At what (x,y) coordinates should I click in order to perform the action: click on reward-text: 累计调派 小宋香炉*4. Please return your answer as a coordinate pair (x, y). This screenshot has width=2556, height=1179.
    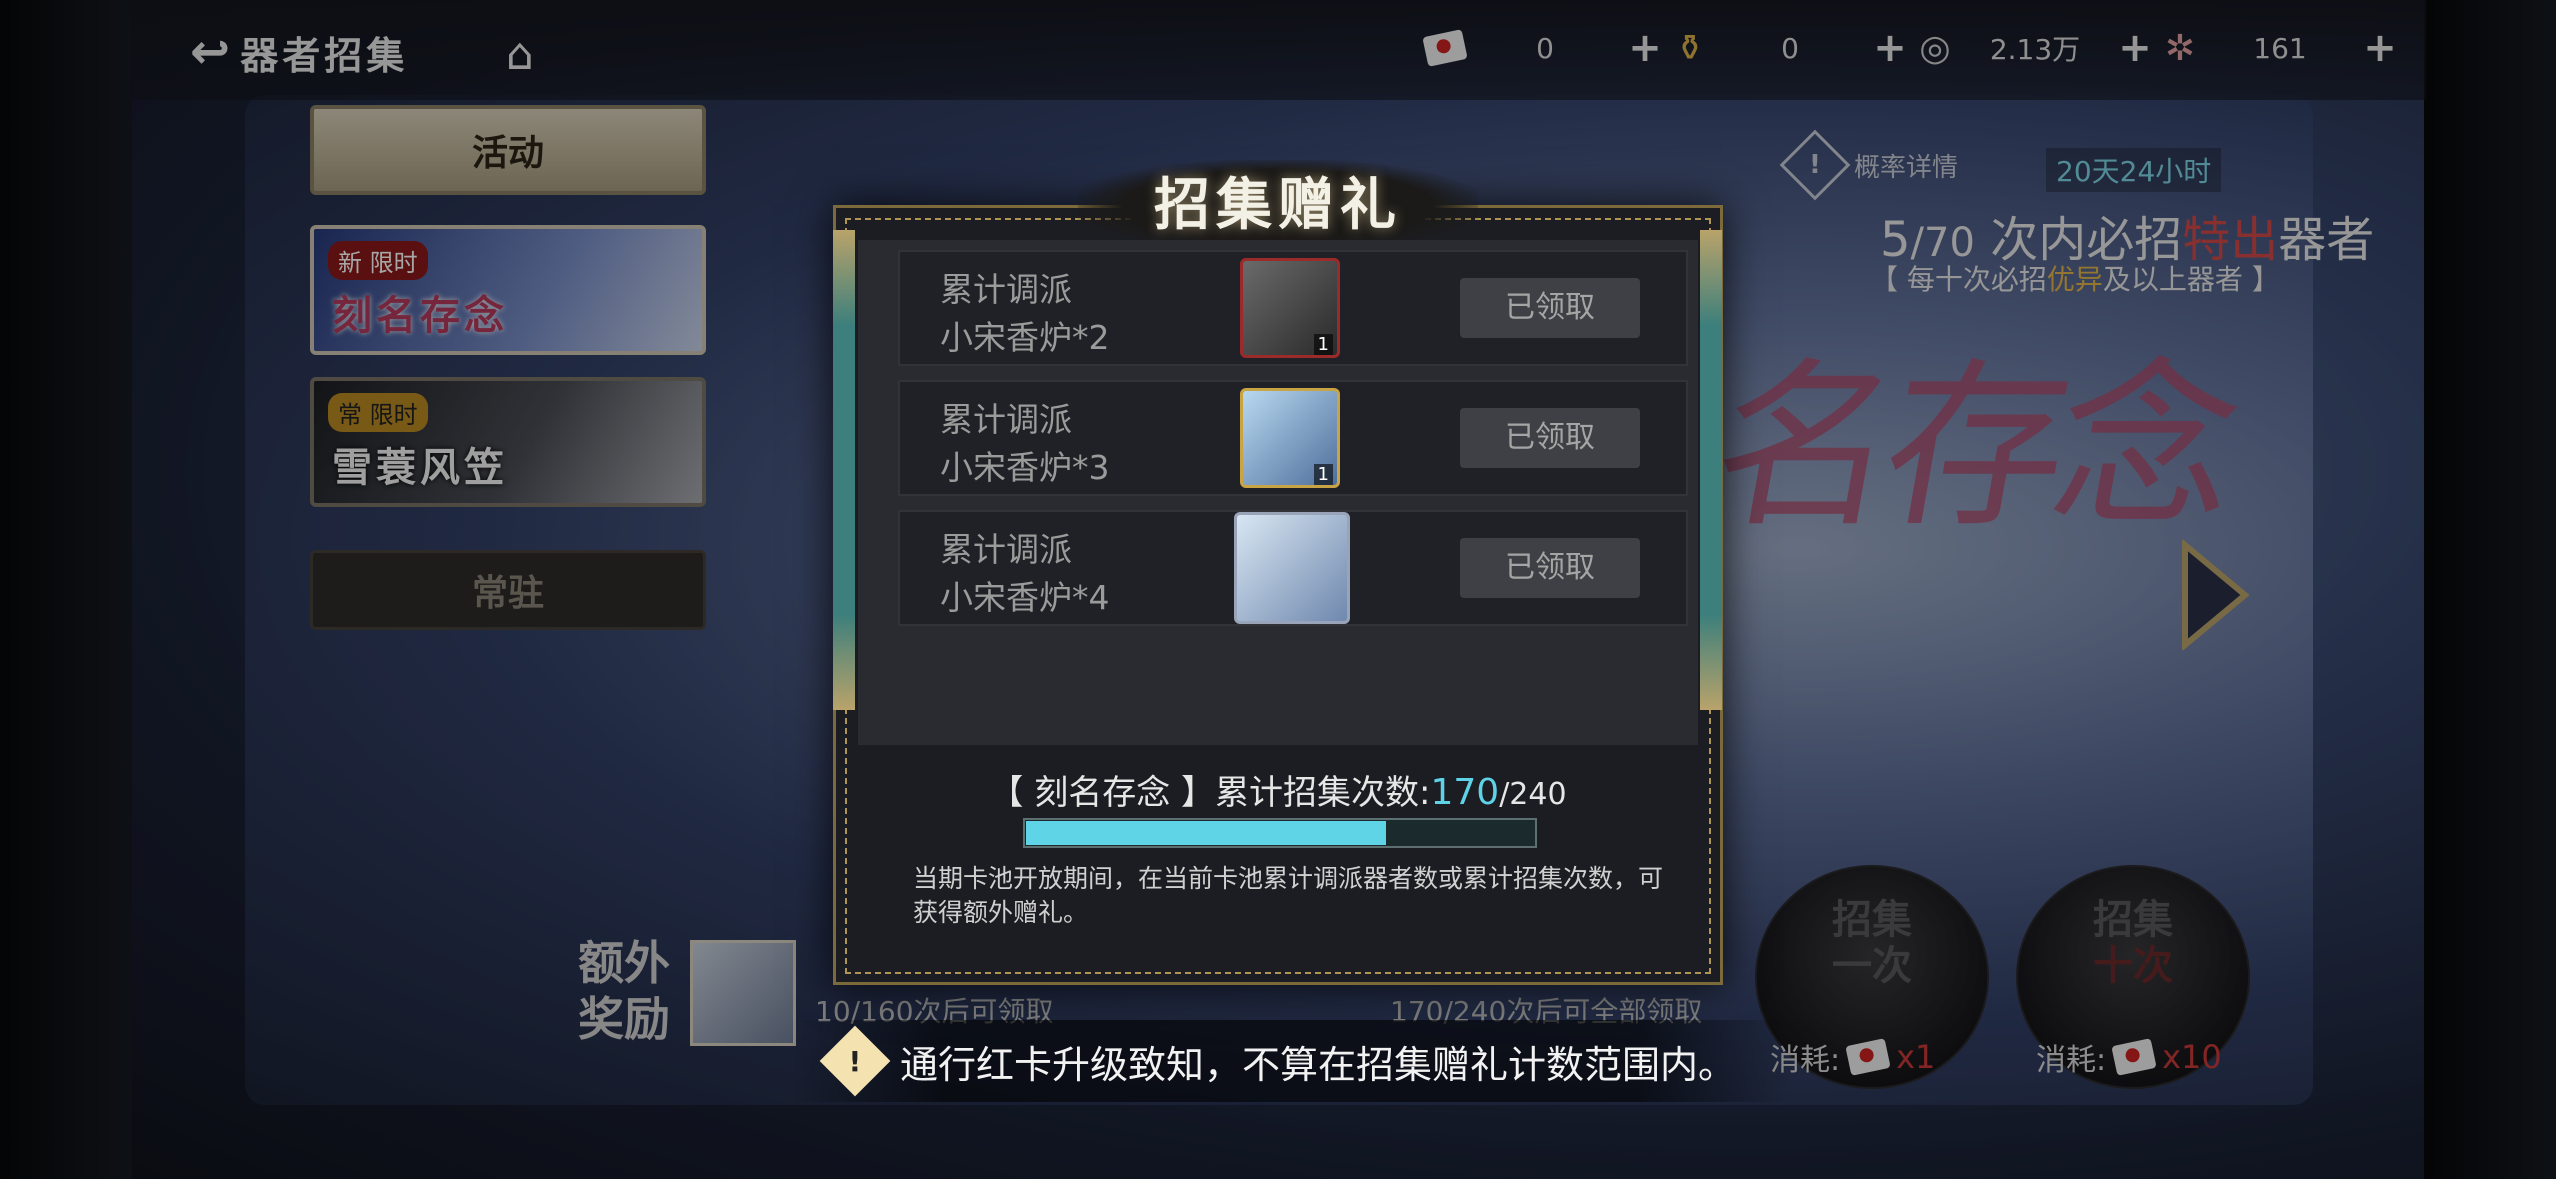
    Looking at the image, I should click on (1025, 573).